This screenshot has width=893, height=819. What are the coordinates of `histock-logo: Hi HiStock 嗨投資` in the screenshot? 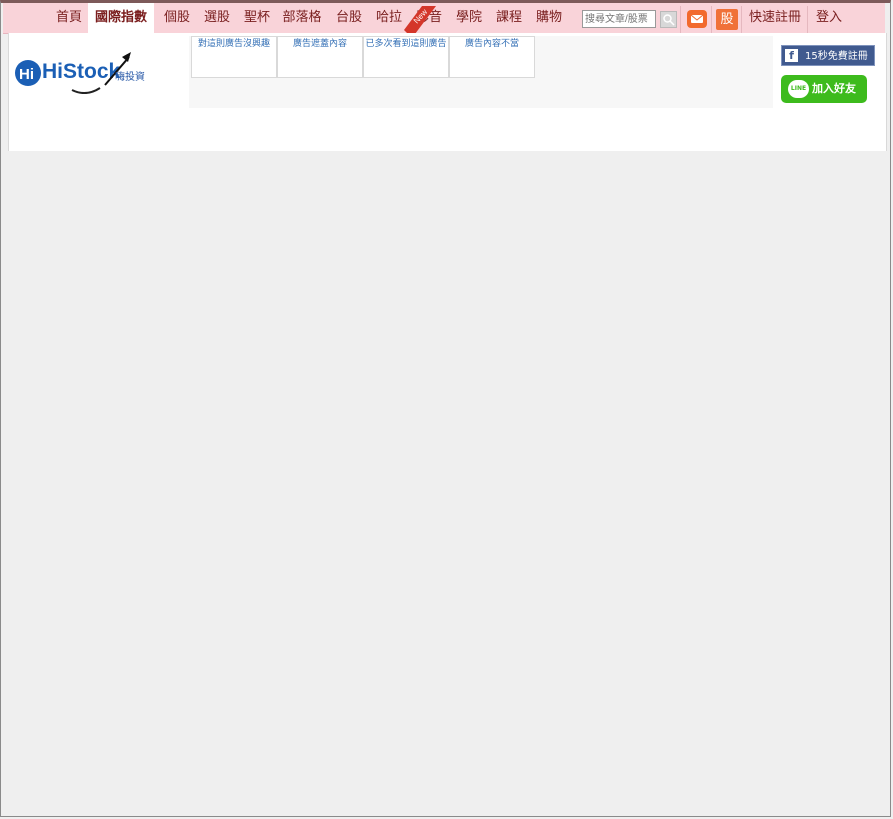 It's located at (87, 73).